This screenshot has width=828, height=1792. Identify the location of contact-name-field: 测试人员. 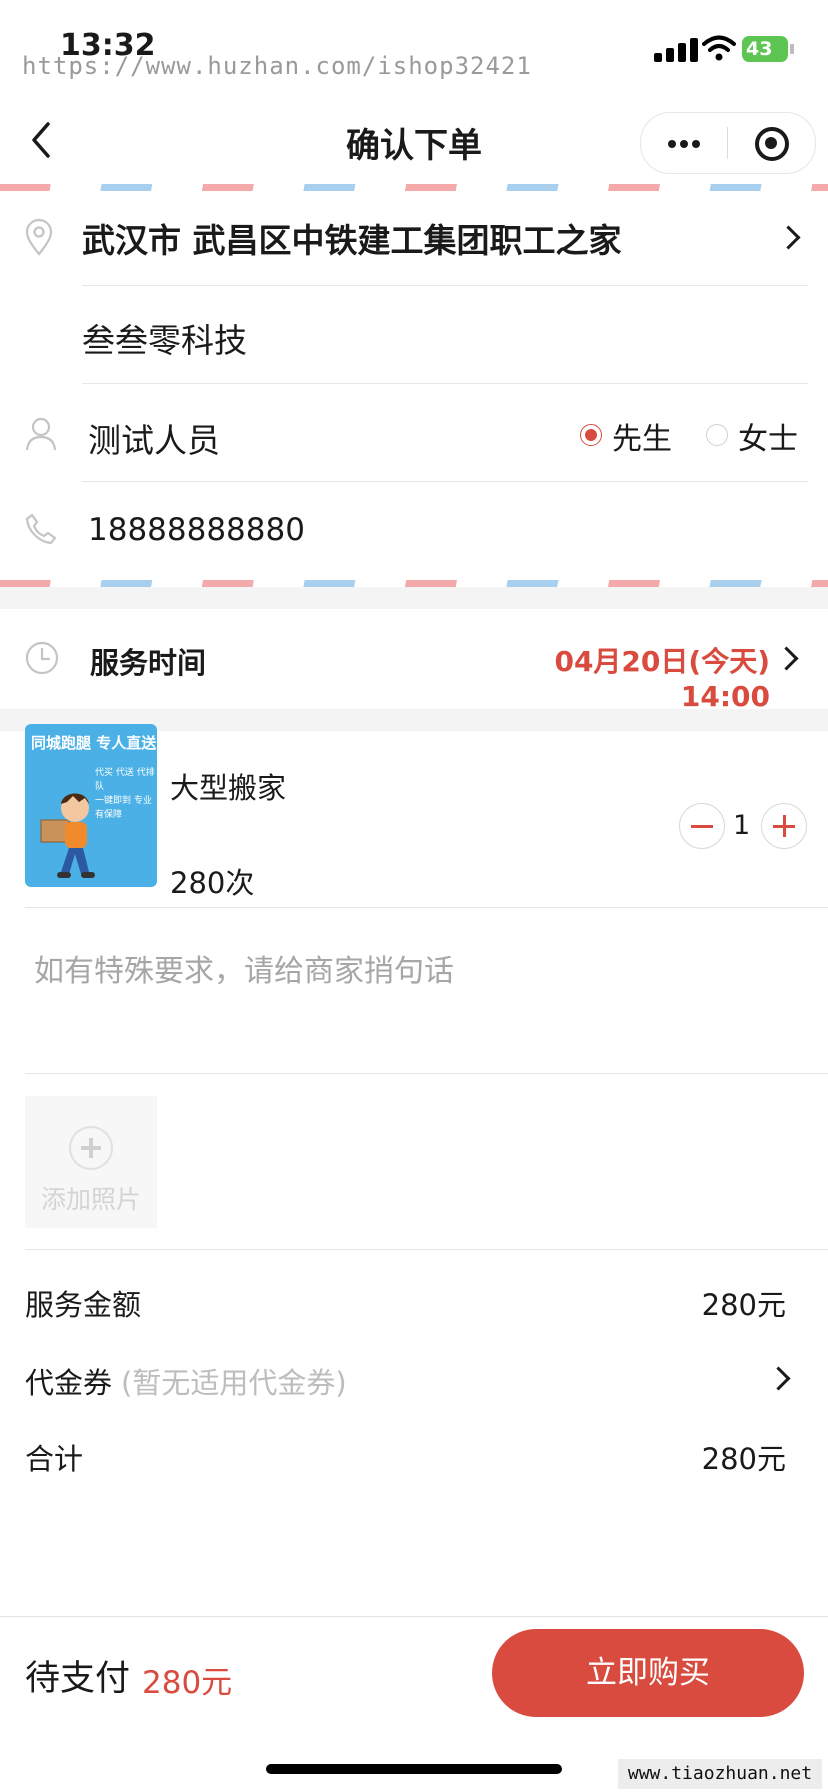
(154, 438).